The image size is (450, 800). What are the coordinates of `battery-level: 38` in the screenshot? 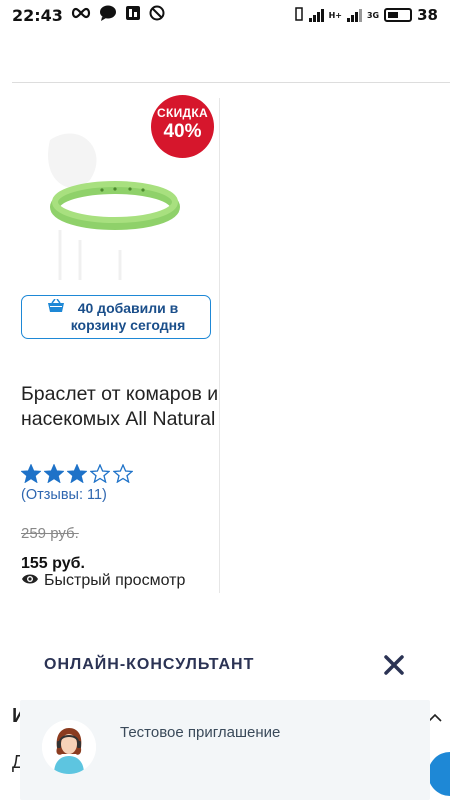 It's located at (427, 15).